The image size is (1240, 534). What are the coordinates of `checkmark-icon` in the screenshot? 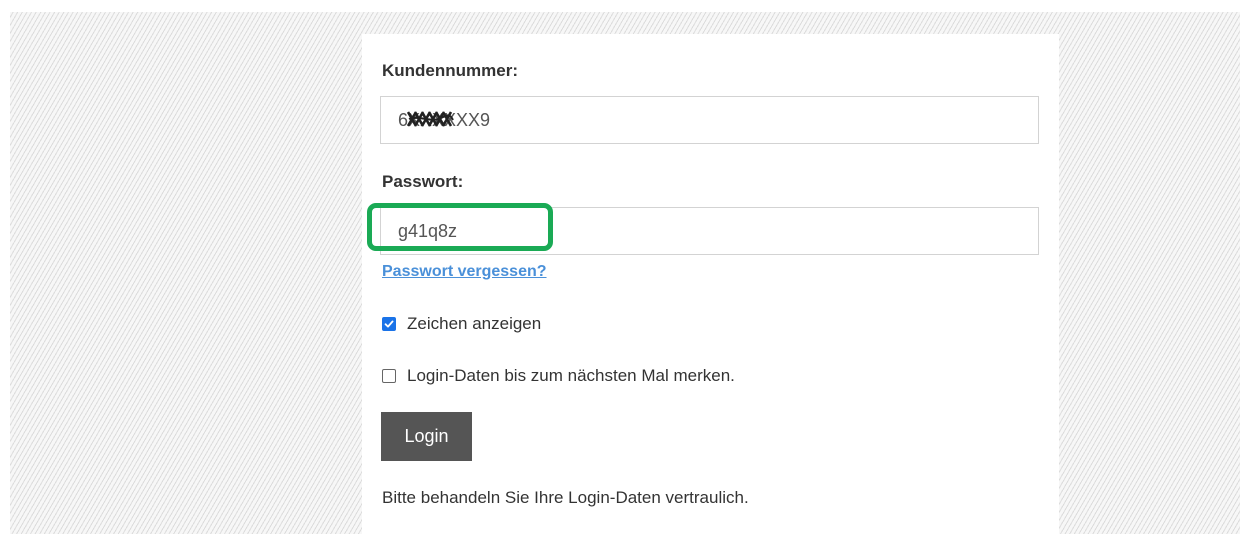 It's located at (389, 324).